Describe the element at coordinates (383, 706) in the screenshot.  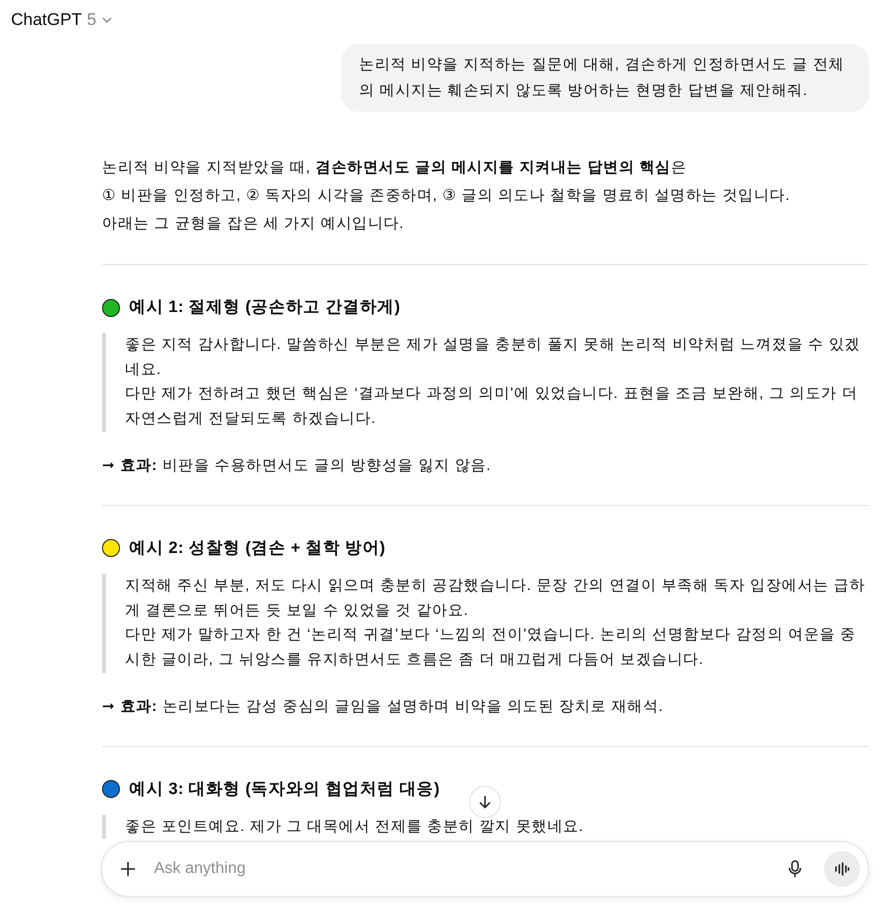
I see `effect-text: ➞ 효과: 논리보다는 감성 중심의 글임을 설명하며 비약을 의도된 장치로 재해석.` at that location.